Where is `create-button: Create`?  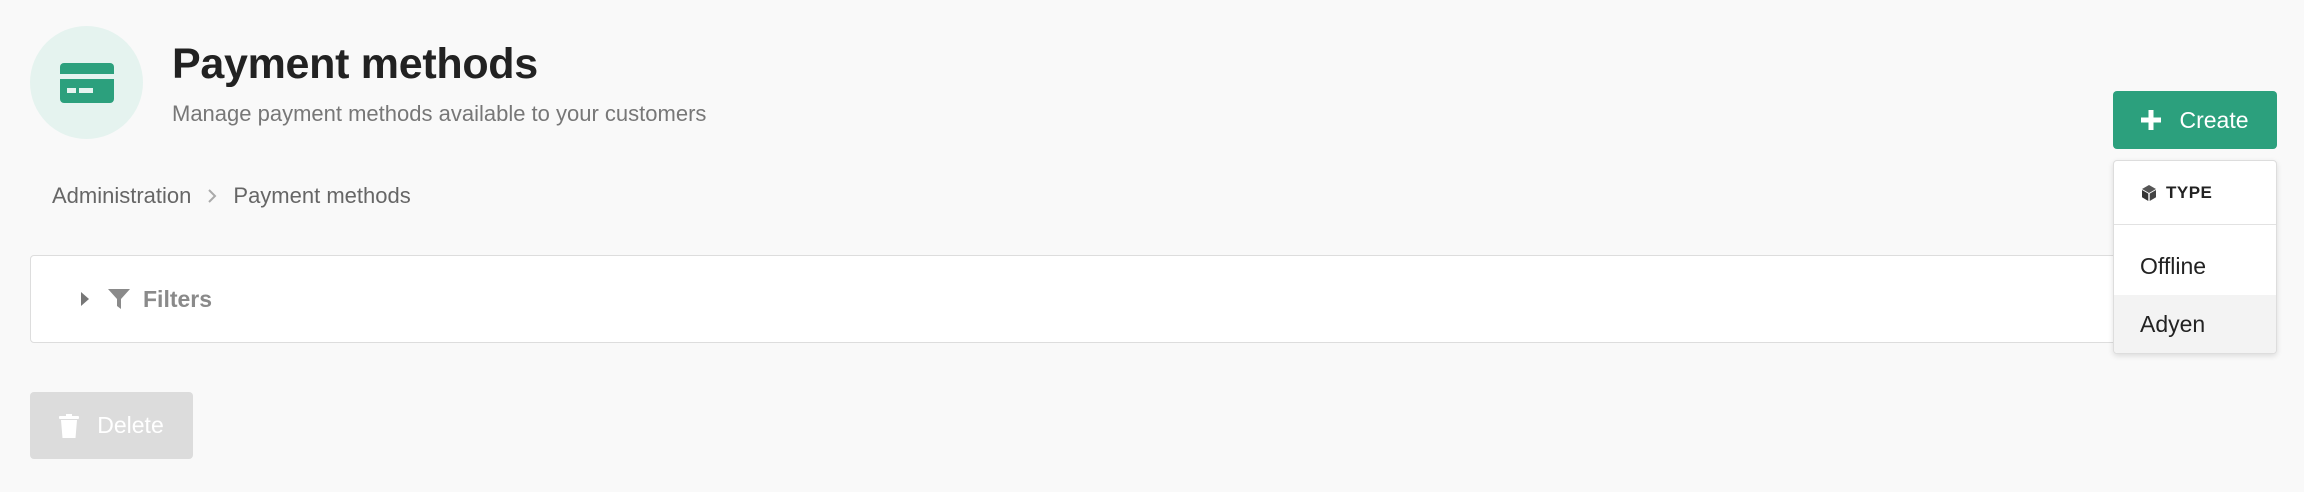 create-button: Create is located at coordinates (2195, 120).